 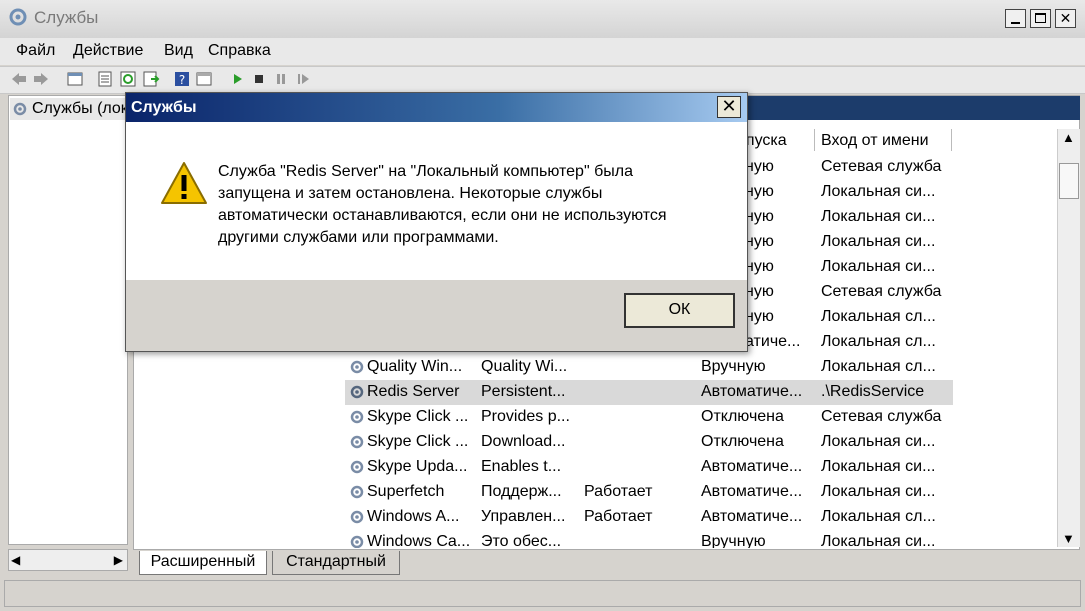 I want to click on pause-service-icon, so click(x=281, y=79).